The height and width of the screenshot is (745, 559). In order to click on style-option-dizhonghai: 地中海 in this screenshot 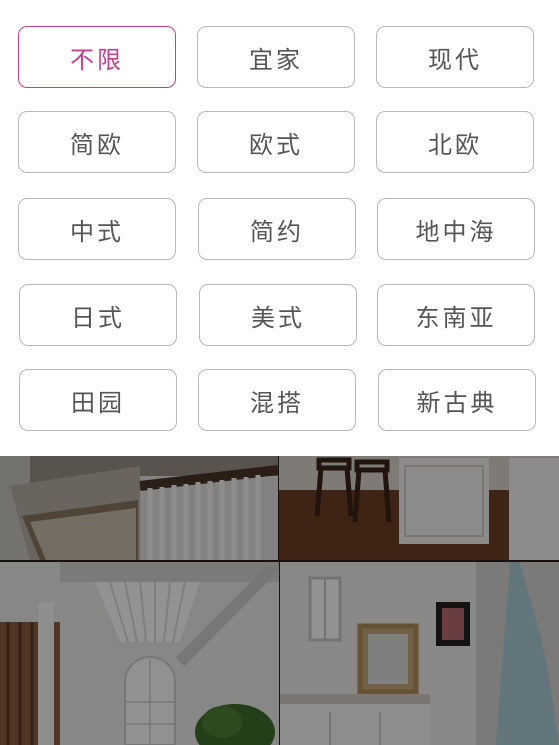, I will do `click(456, 229)`.